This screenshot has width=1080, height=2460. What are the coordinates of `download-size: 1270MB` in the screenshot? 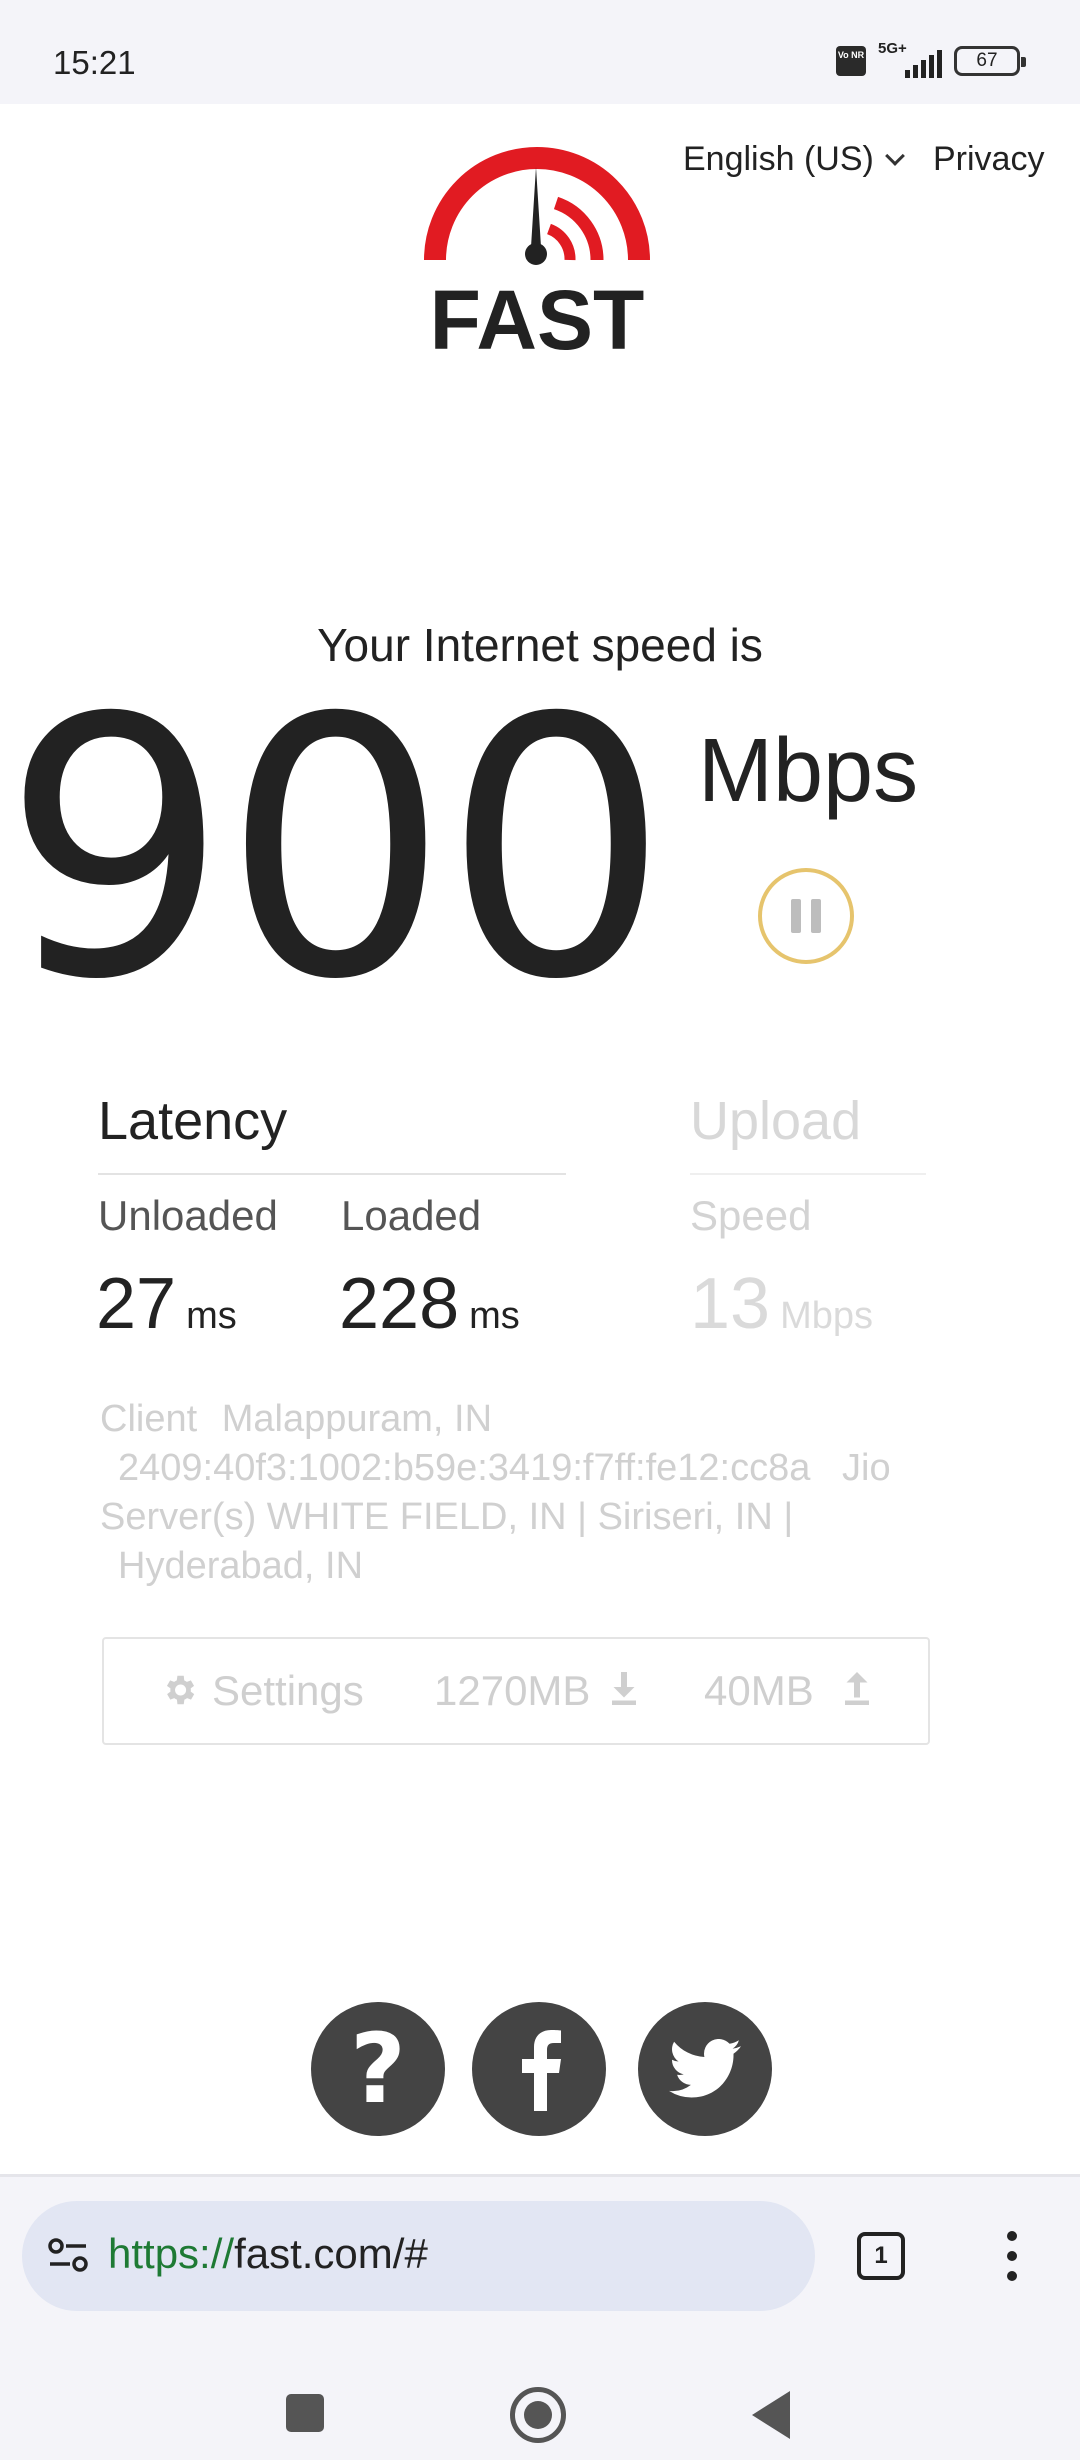 It's located at (512, 1690).